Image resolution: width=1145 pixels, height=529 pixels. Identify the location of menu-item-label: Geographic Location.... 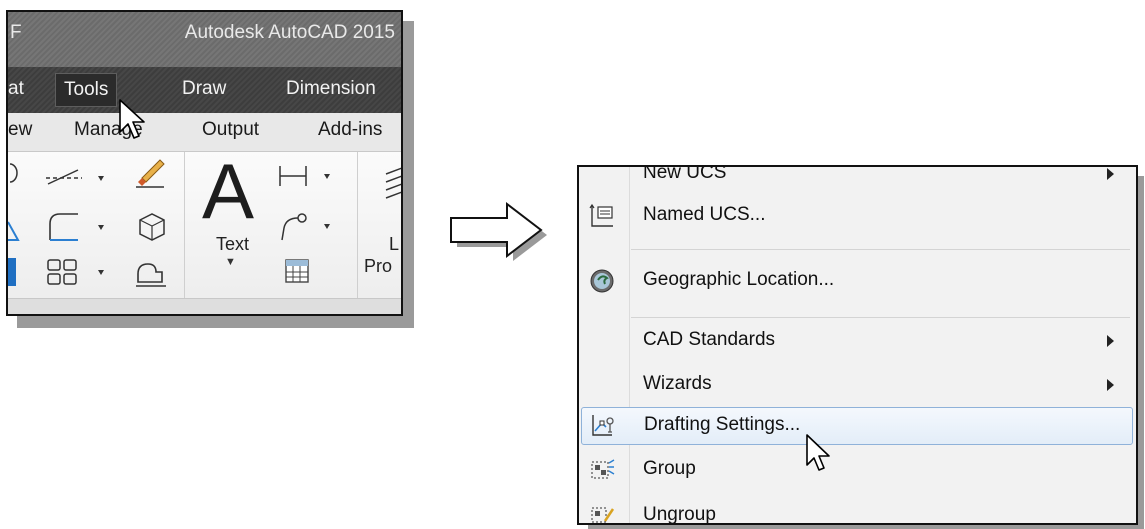
(739, 279).